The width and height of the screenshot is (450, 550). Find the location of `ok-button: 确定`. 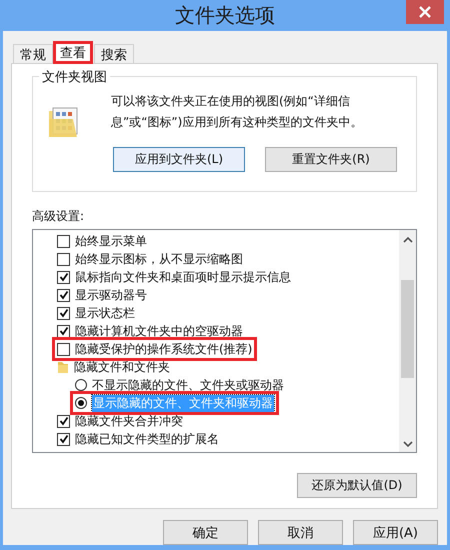

ok-button: 确定 is located at coordinates (205, 532).